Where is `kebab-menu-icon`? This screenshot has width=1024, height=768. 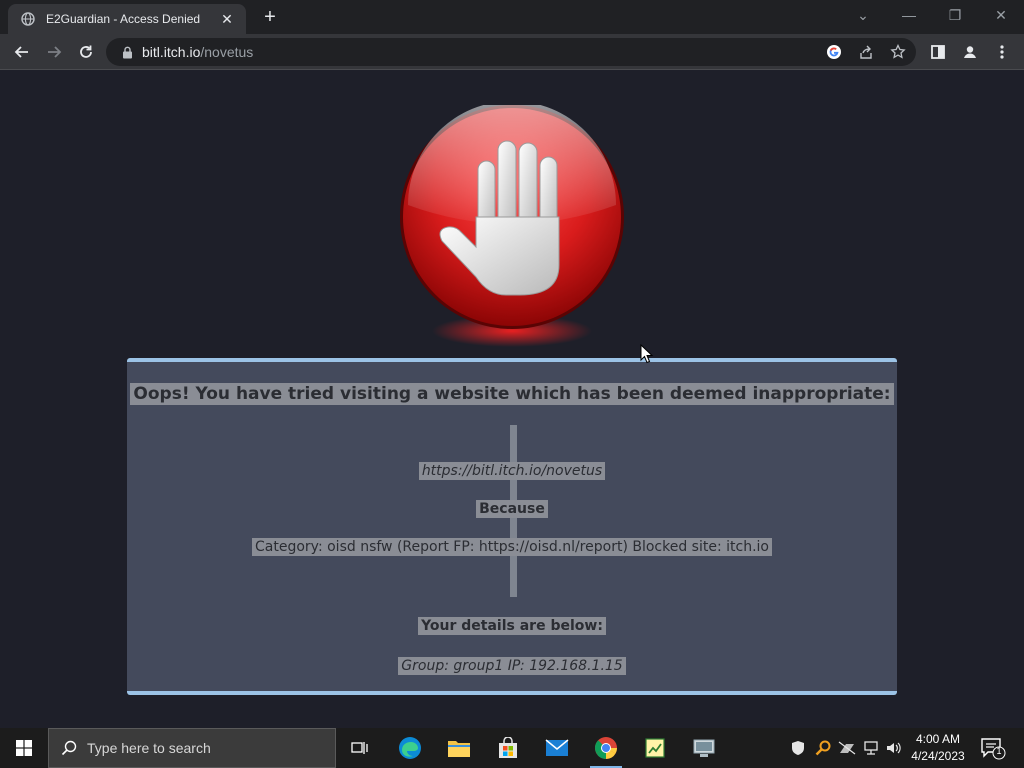
kebab-menu-icon is located at coordinates (1002, 52).